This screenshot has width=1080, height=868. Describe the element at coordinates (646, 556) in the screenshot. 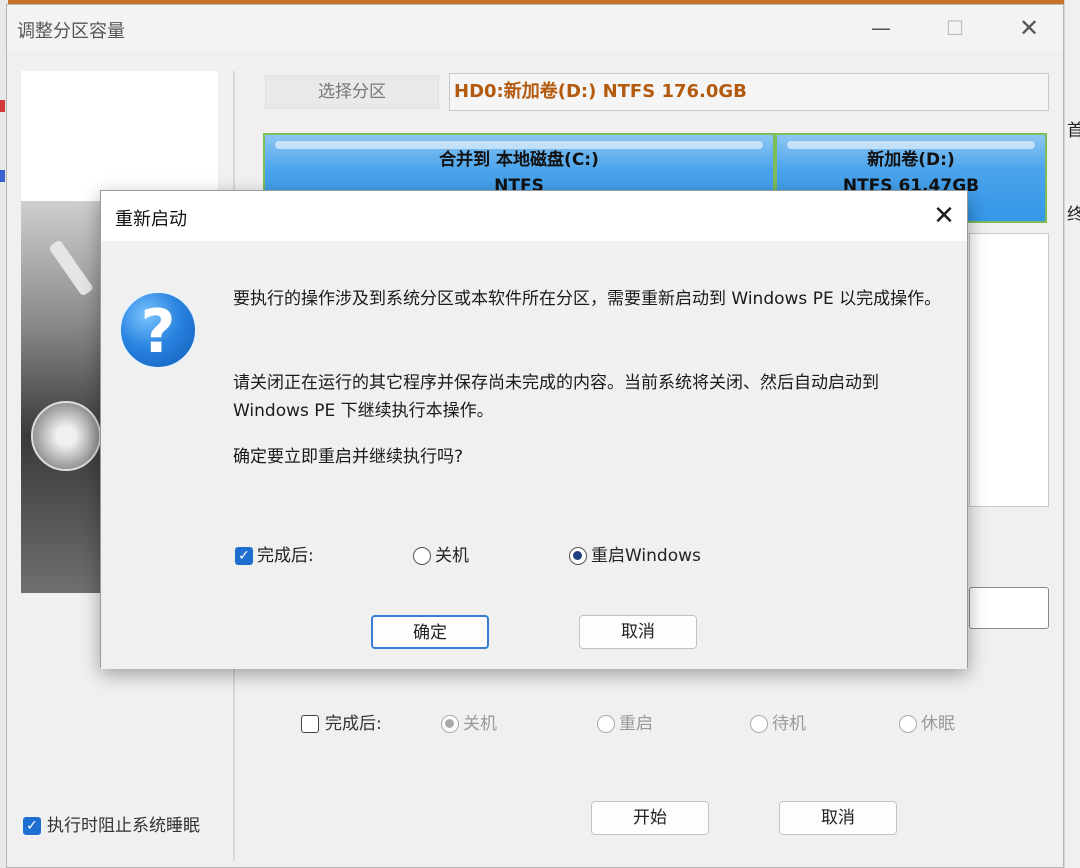

I see `dialog-radio-restart-label: 重启Windows` at that location.